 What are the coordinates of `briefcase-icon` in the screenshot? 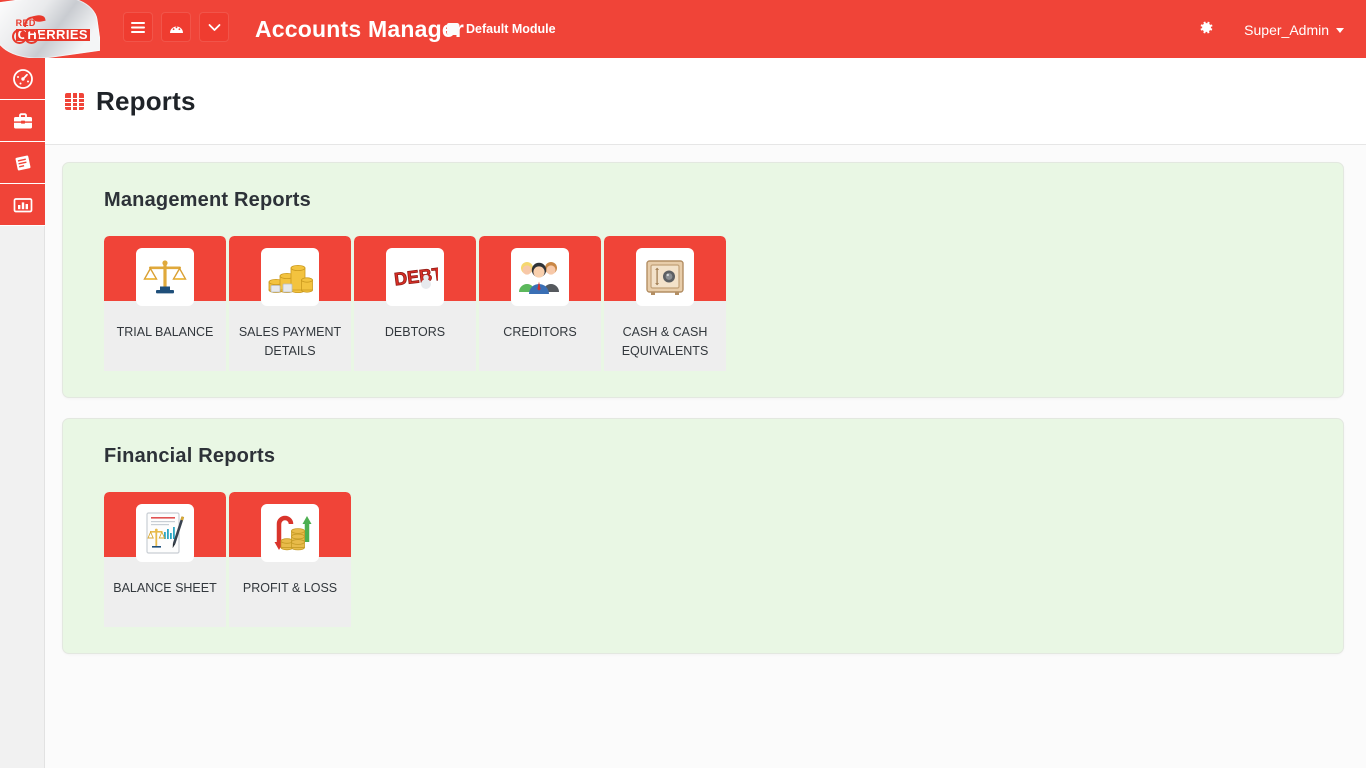 It's located at (22, 120).